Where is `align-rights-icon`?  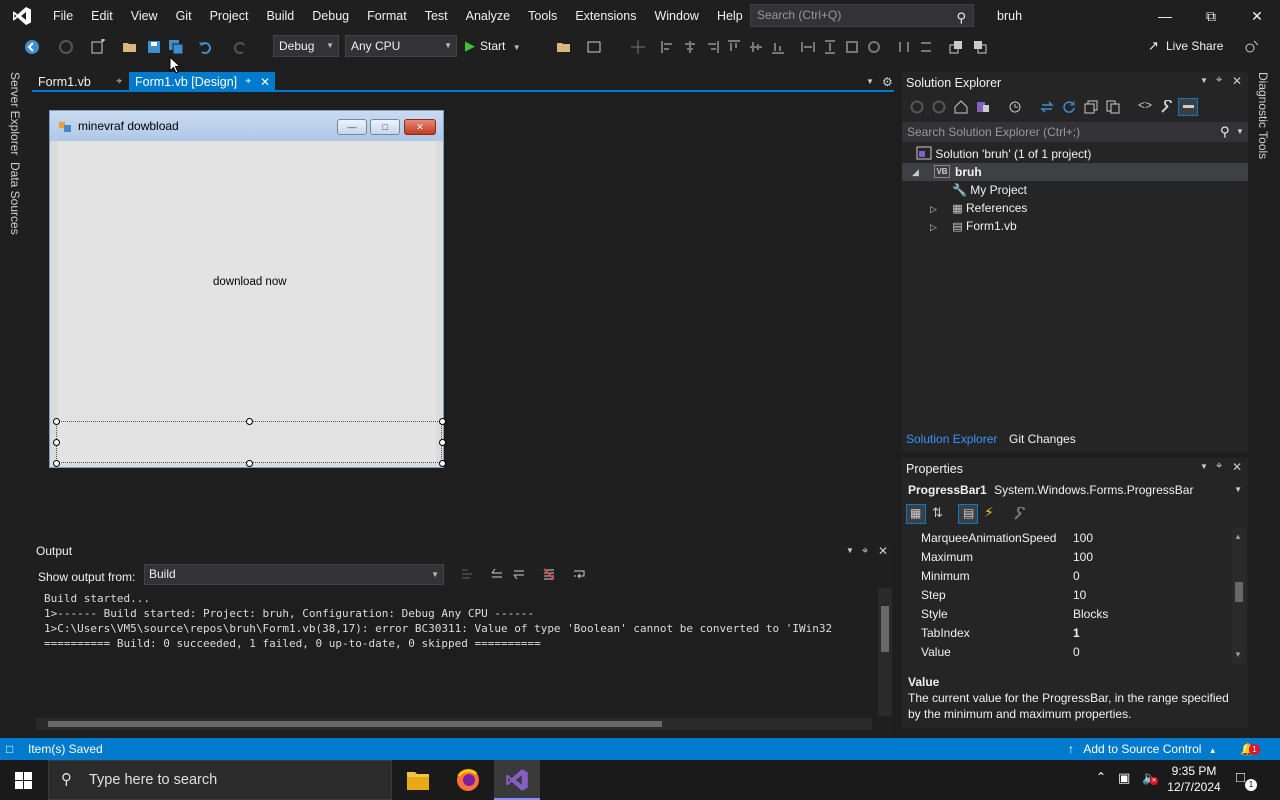
align-rights-icon is located at coordinates (712, 47).